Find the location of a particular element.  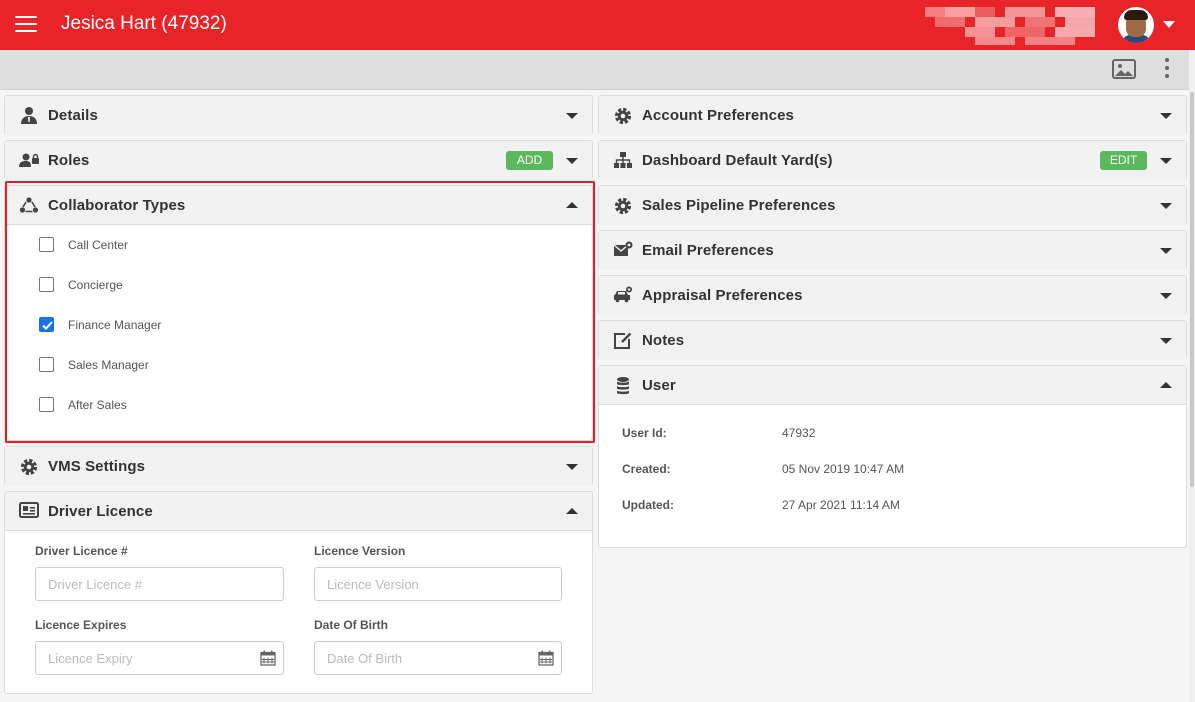

checkbox-checked is located at coordinates (46, 324).